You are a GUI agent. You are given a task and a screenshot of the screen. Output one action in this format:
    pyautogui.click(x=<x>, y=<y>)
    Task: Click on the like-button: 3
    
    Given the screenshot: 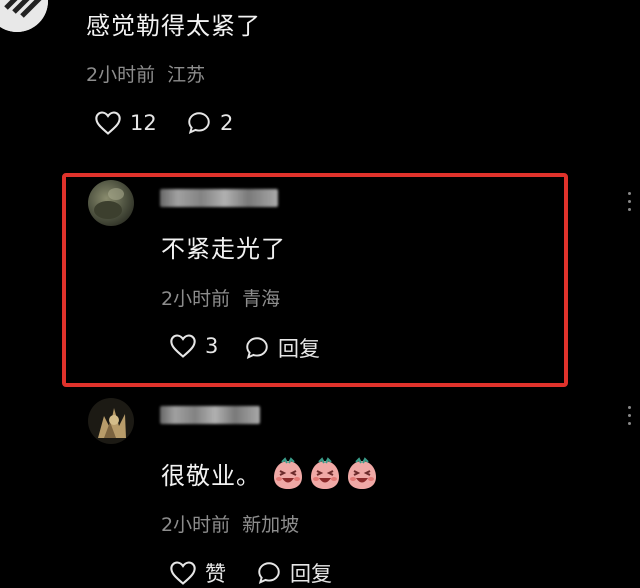 What is the action you would take?
    pyautogui.click(x=193, y=346)
    